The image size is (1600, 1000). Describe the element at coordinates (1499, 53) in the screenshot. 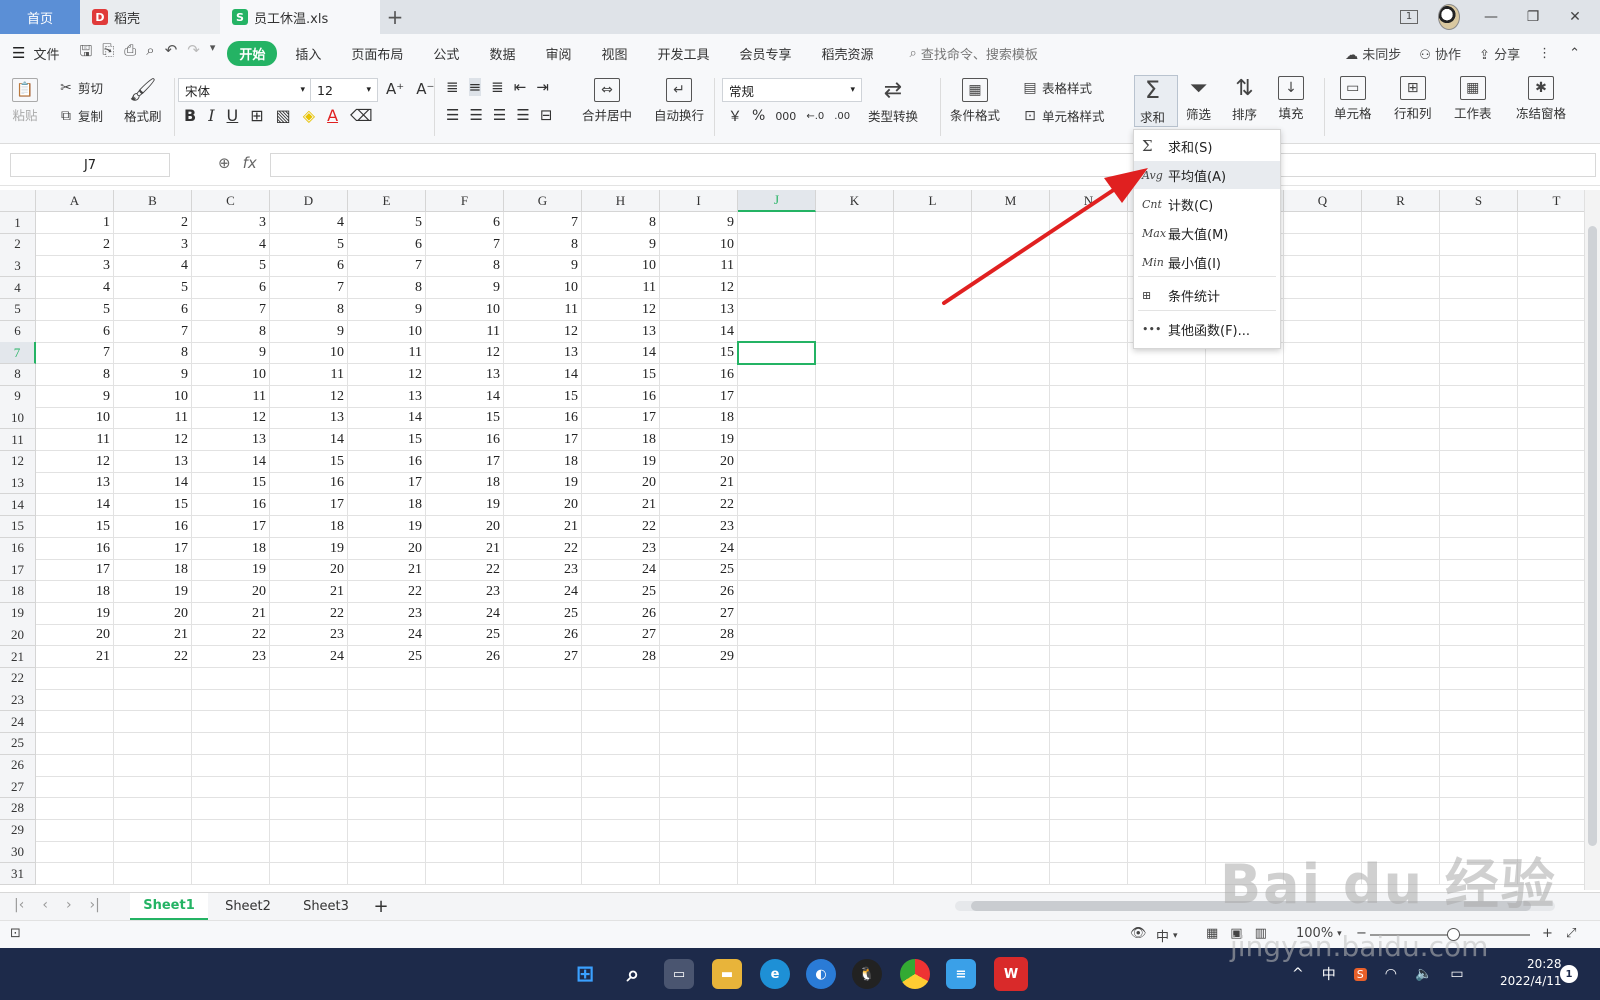

I see `share-button: ⇪ 分享` at that location.